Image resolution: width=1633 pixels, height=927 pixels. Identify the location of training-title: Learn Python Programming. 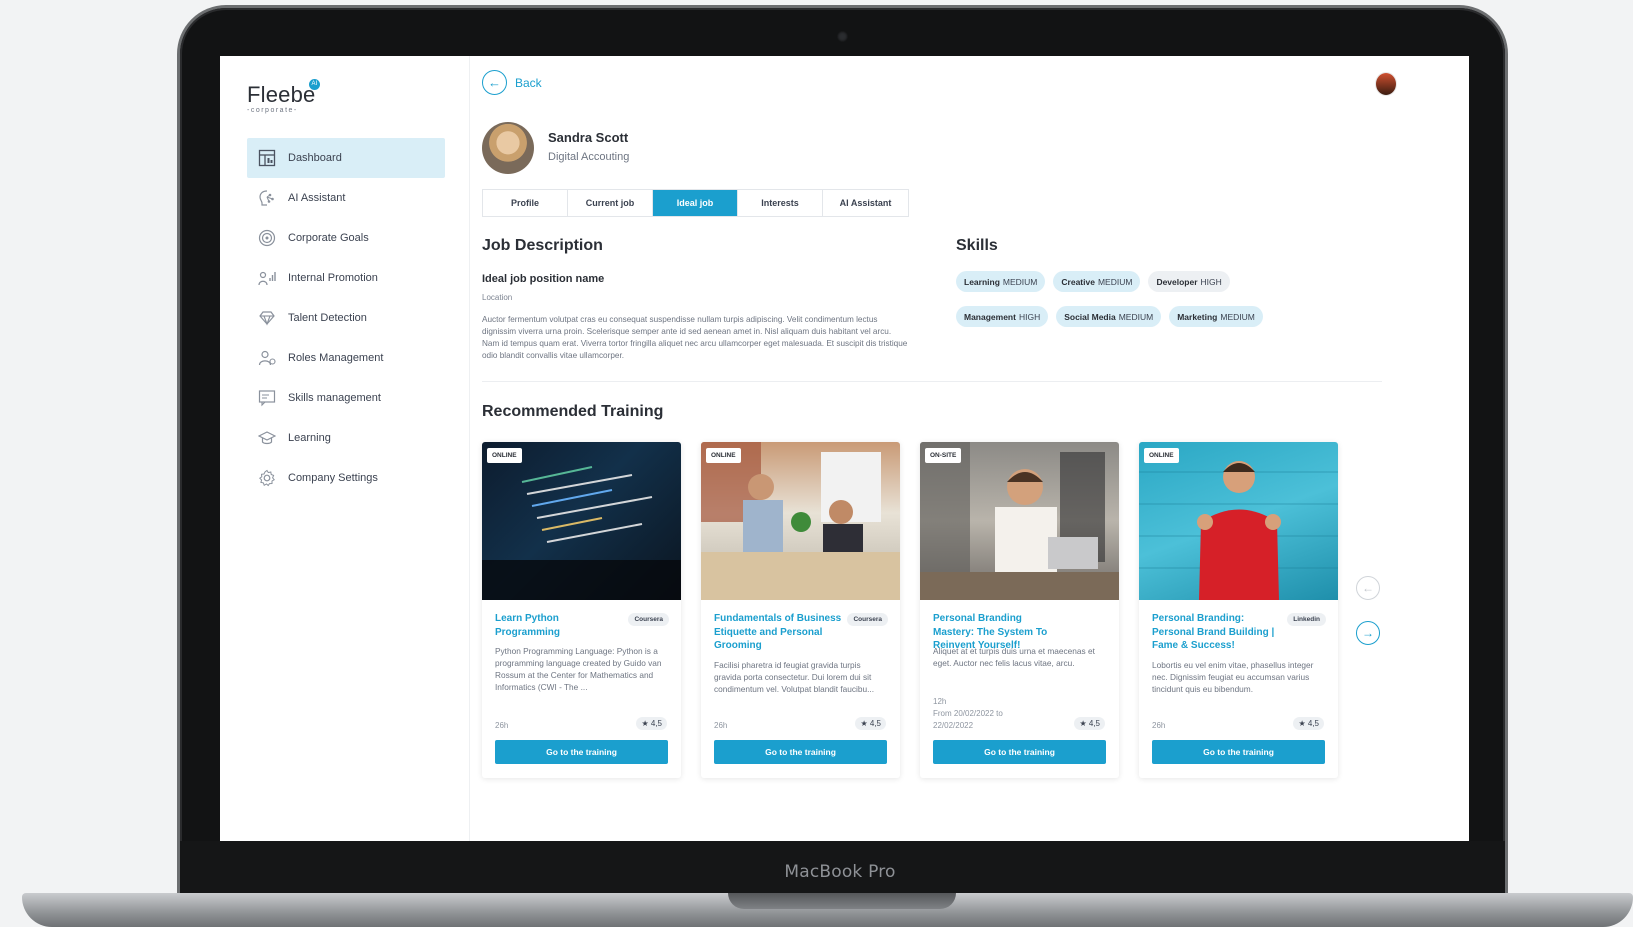
(559, 625).